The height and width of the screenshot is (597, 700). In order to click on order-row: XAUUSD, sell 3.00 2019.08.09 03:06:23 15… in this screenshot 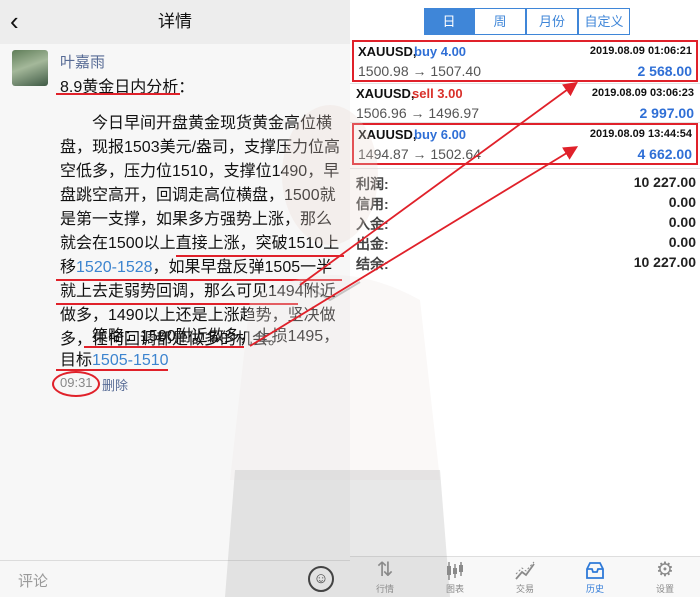, I will do `click(525, 105)`.